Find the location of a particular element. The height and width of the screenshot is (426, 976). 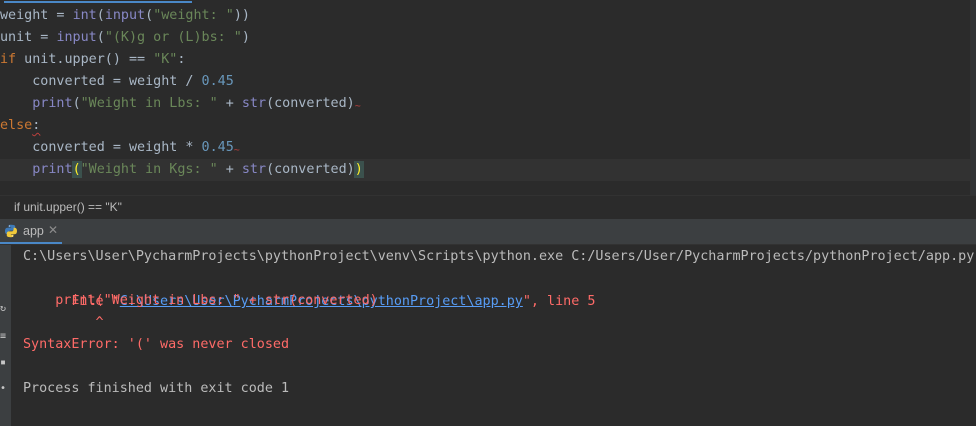

code-token: )) is located at coordinates (241, 15).